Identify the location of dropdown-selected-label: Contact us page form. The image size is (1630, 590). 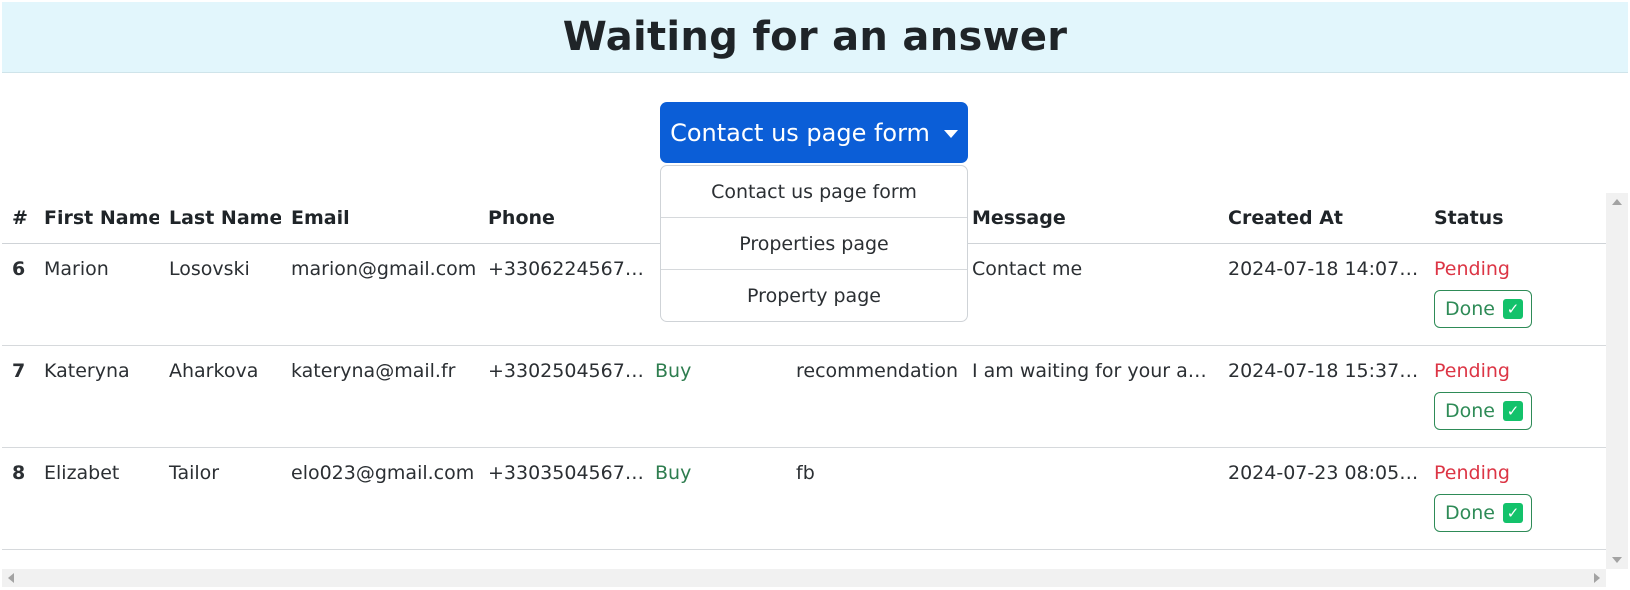
(800, 132).